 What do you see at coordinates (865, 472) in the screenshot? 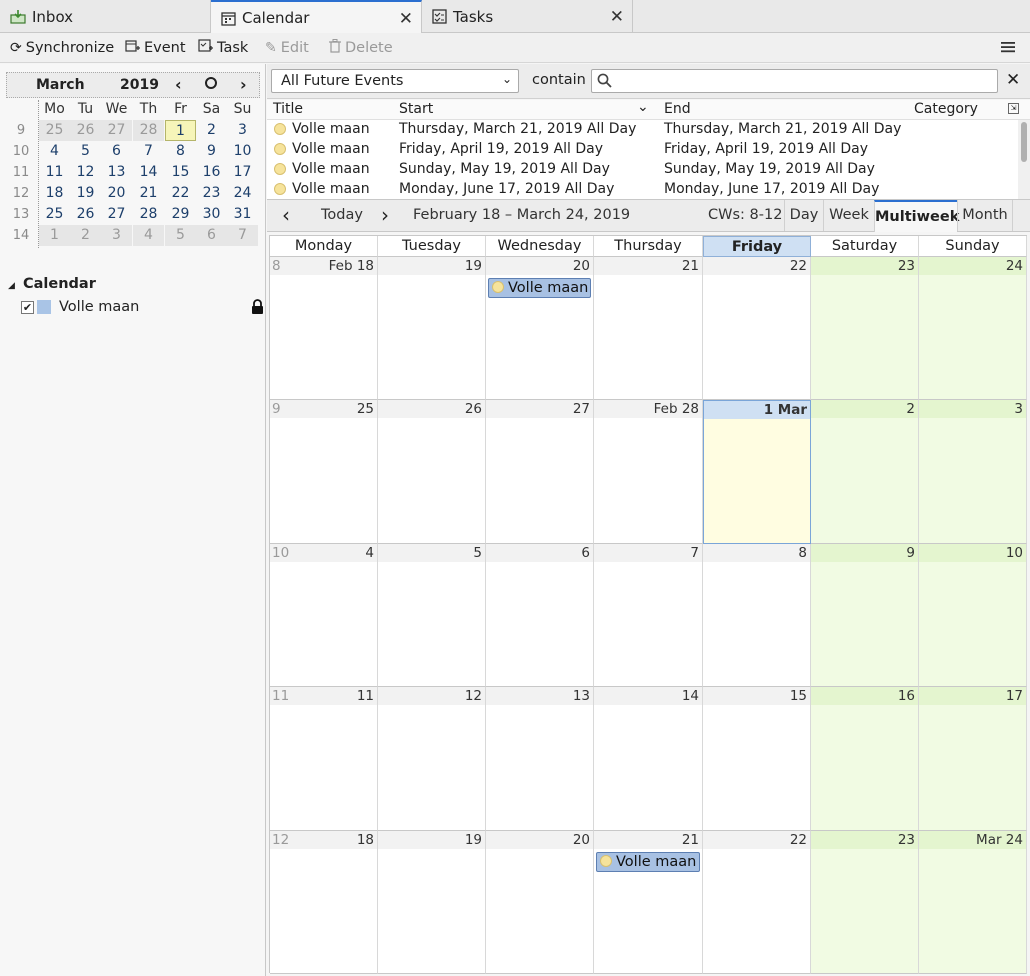
I see `day-cell: 2` at bounding box center [865, 472].